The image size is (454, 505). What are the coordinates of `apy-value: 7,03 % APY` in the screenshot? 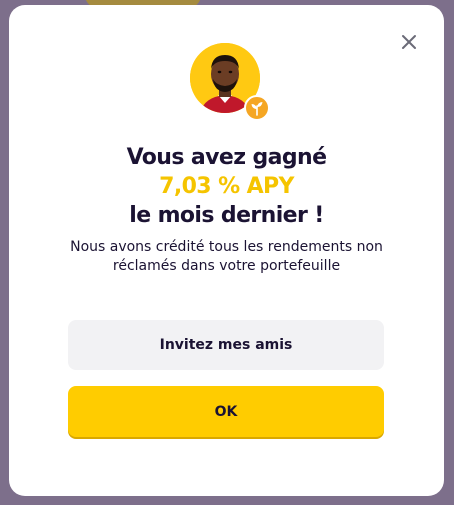 It's located at (226, 186).